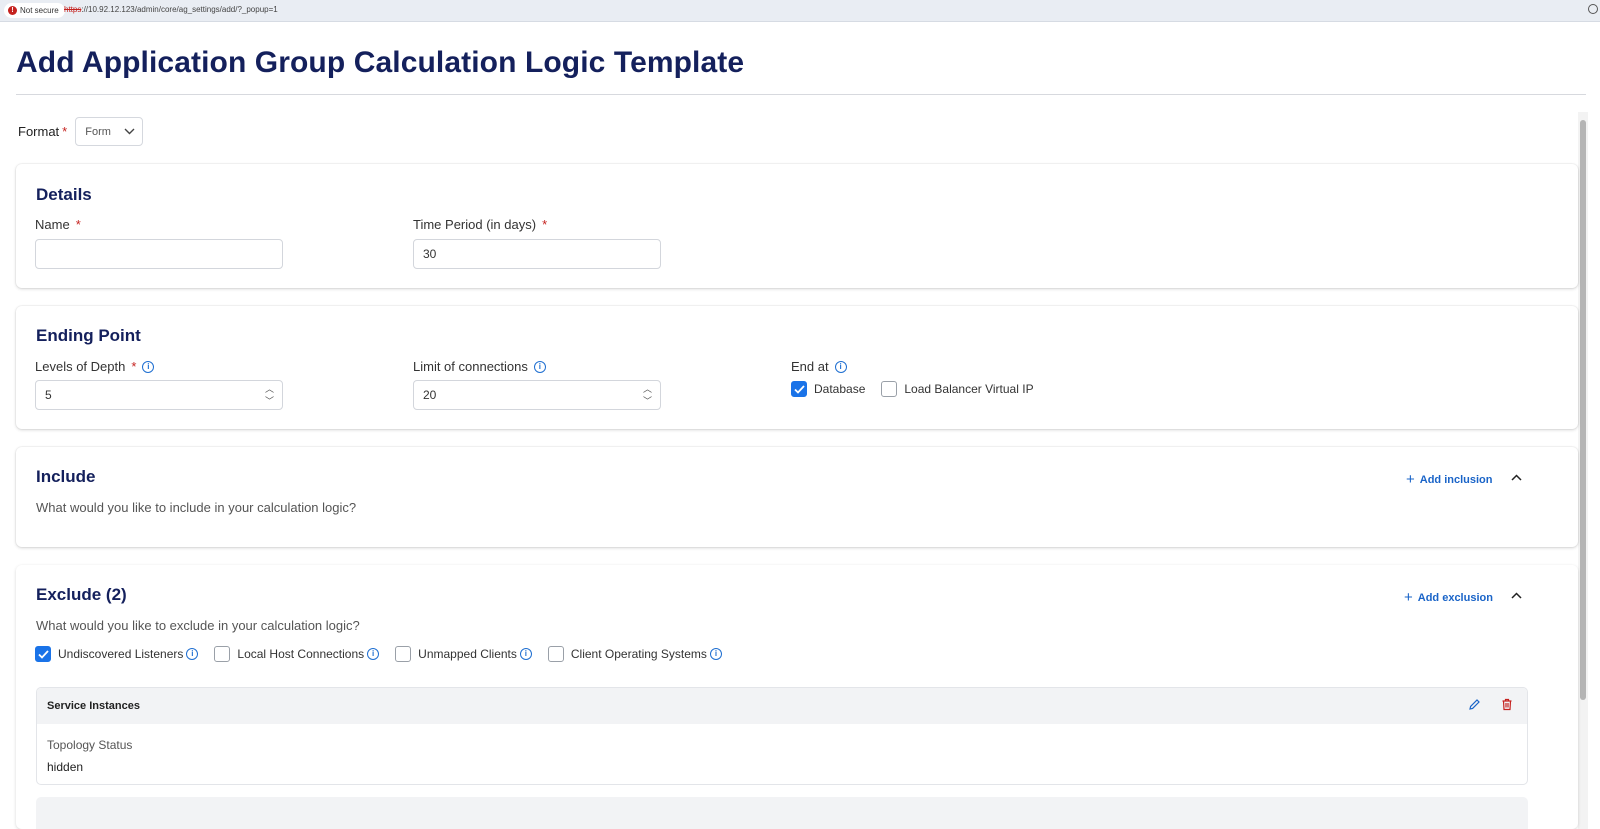  Describe the element at coordinates (39, 10) in the screenshot. I see `security-label: Not secure` at that location.